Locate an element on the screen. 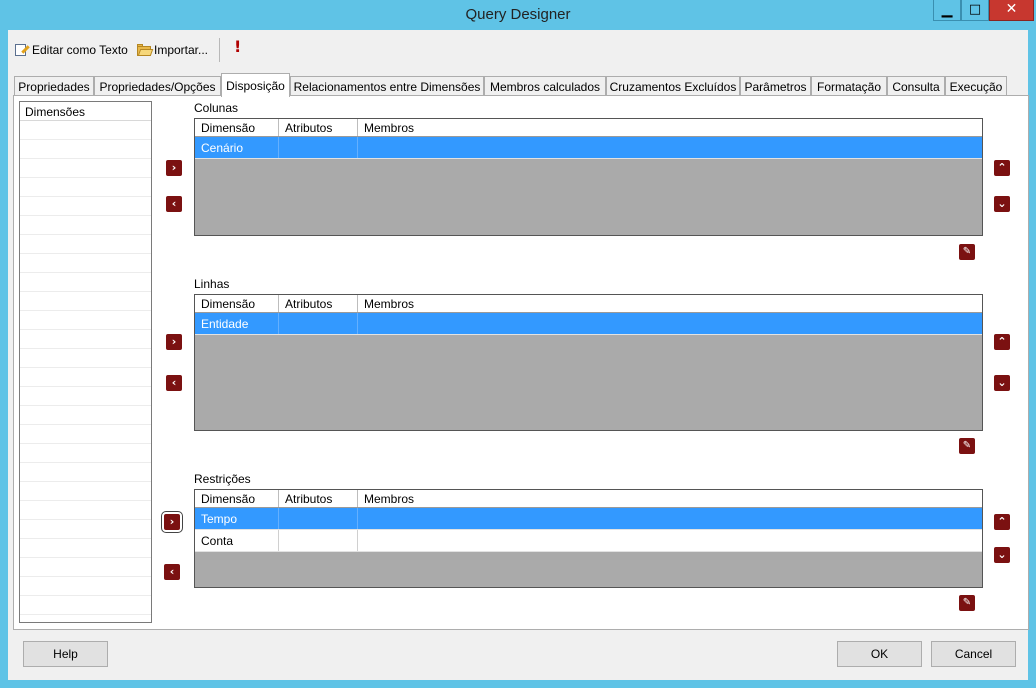 This screenshot has height=688, width=1036. linhas-remove-button: ‹ is located at coordinates (174, 383).